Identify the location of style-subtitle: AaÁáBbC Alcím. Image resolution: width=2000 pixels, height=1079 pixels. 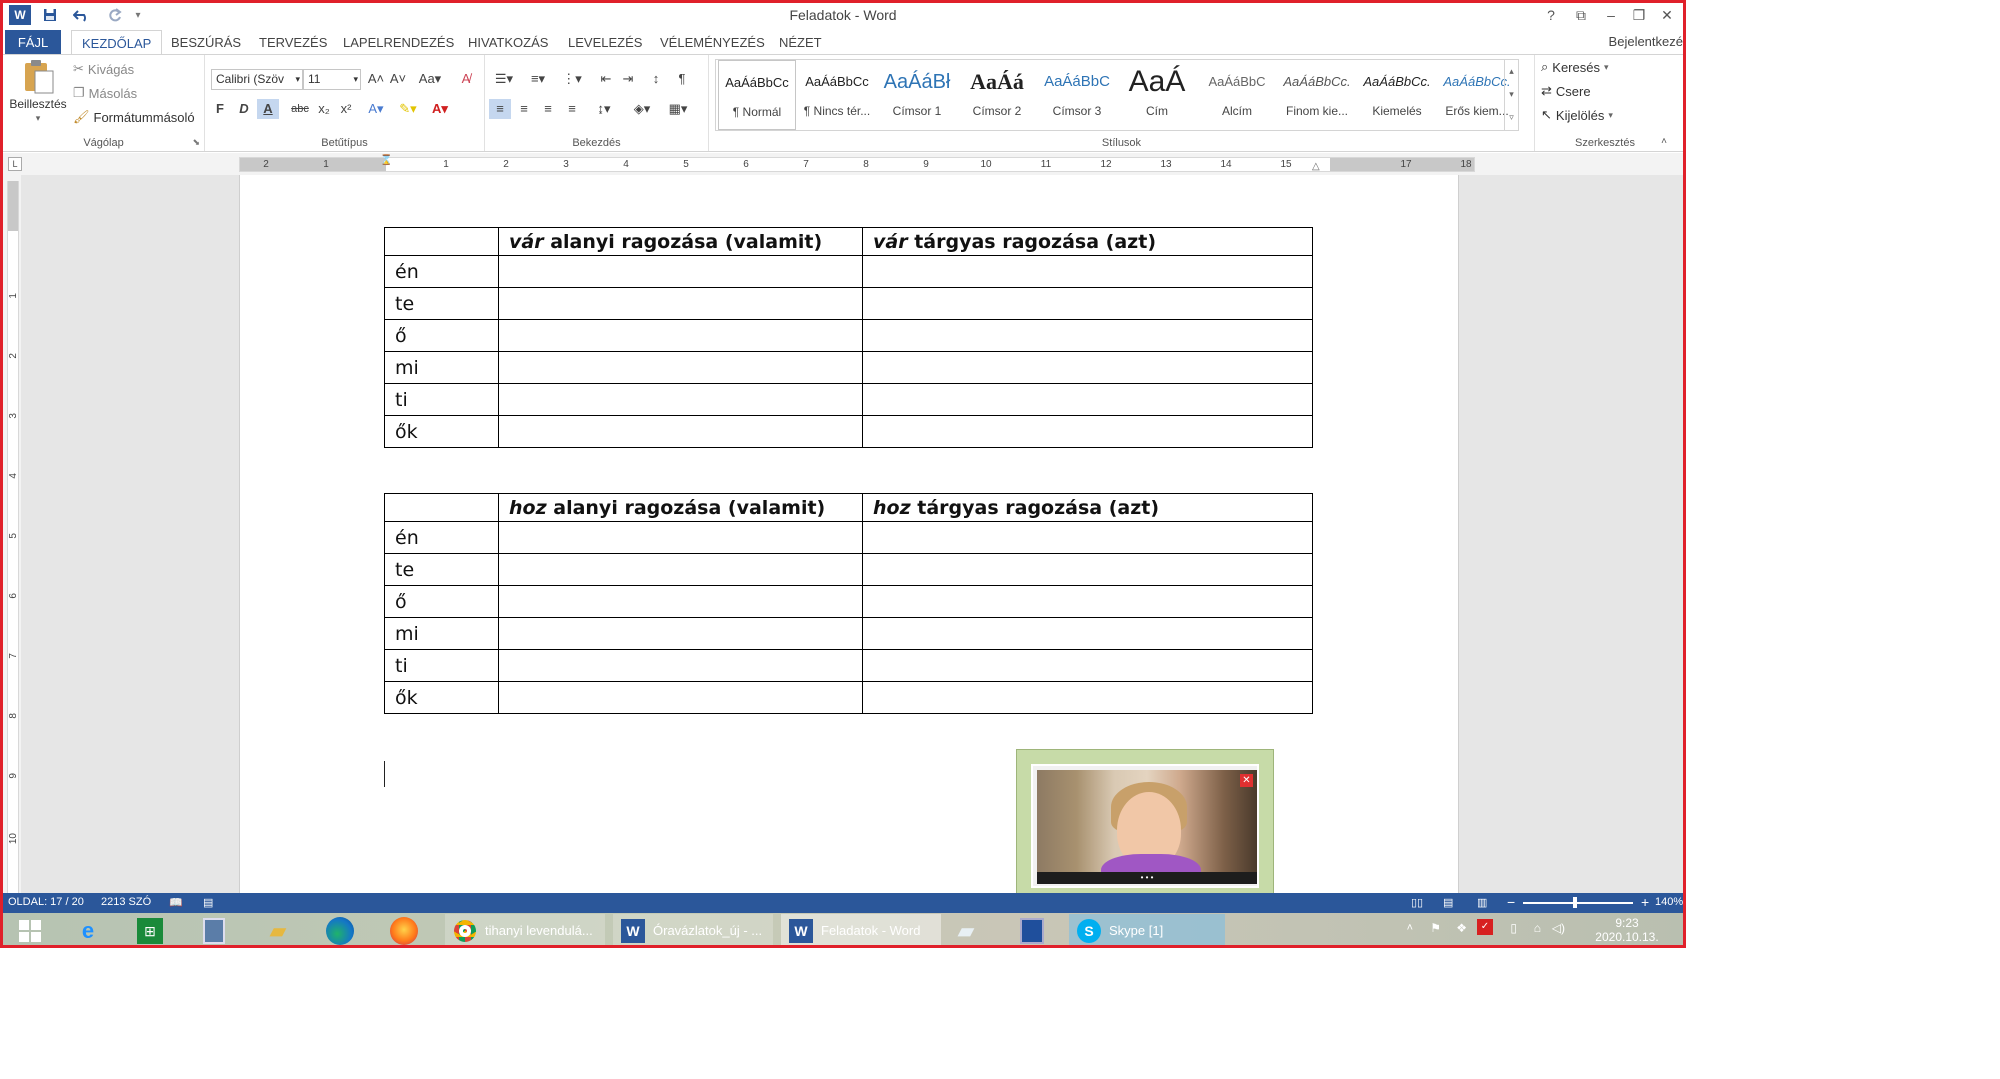
(1237, 95).